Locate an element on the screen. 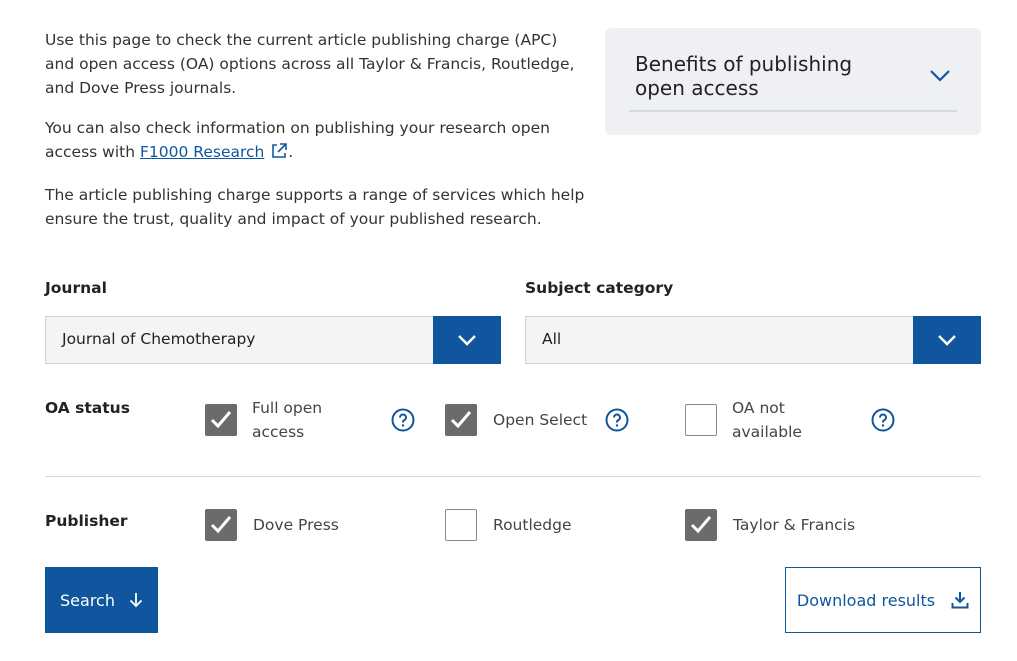  routledge-label: Routledge is located at coordinates (532, 525).